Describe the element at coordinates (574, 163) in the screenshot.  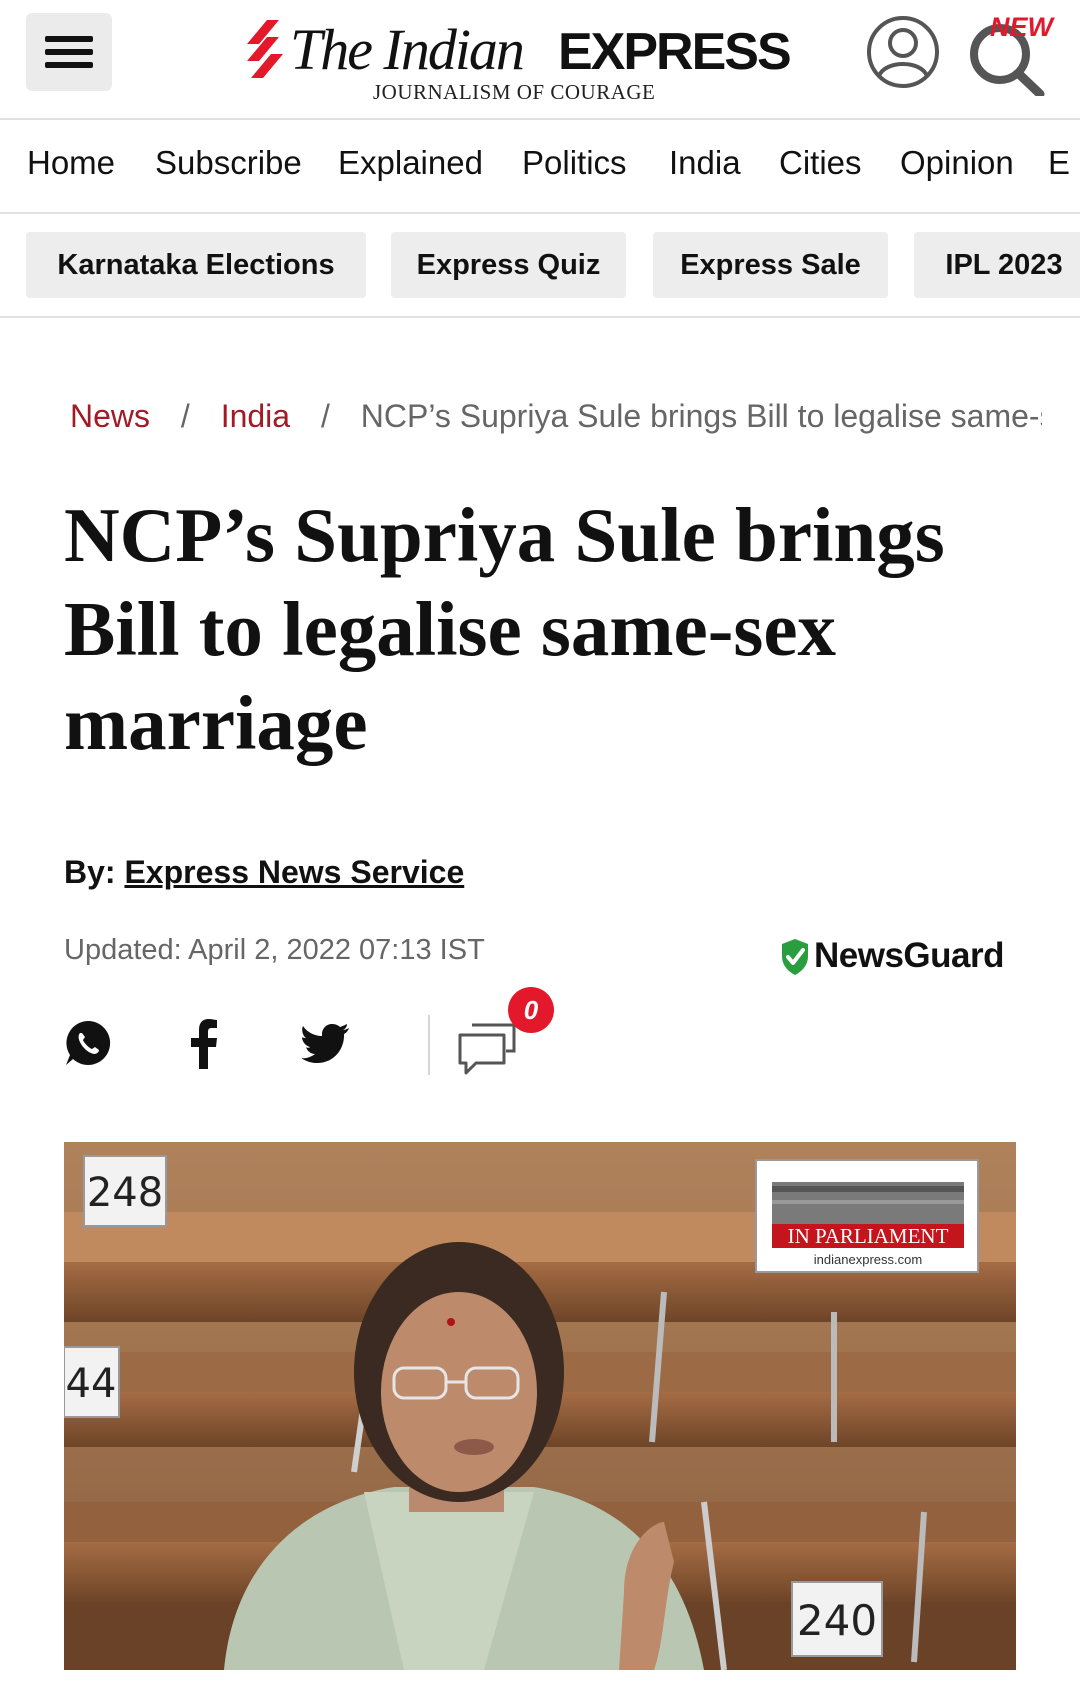
I see `nav-item-politics: Politics` at that location.